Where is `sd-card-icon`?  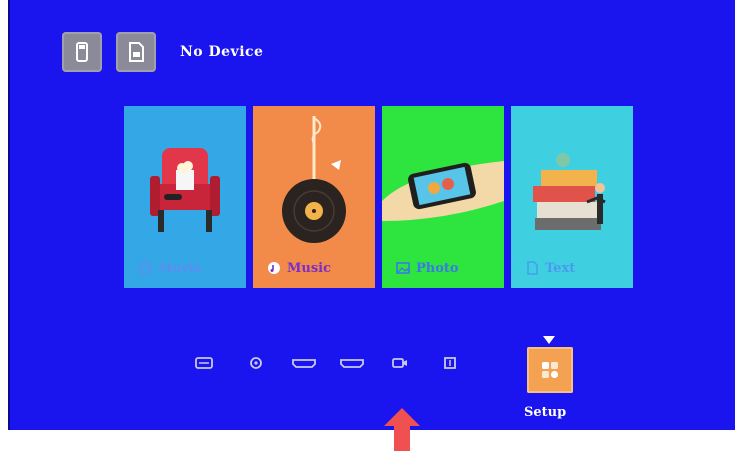
sd-card-icon is located at coordinates (136, 52).